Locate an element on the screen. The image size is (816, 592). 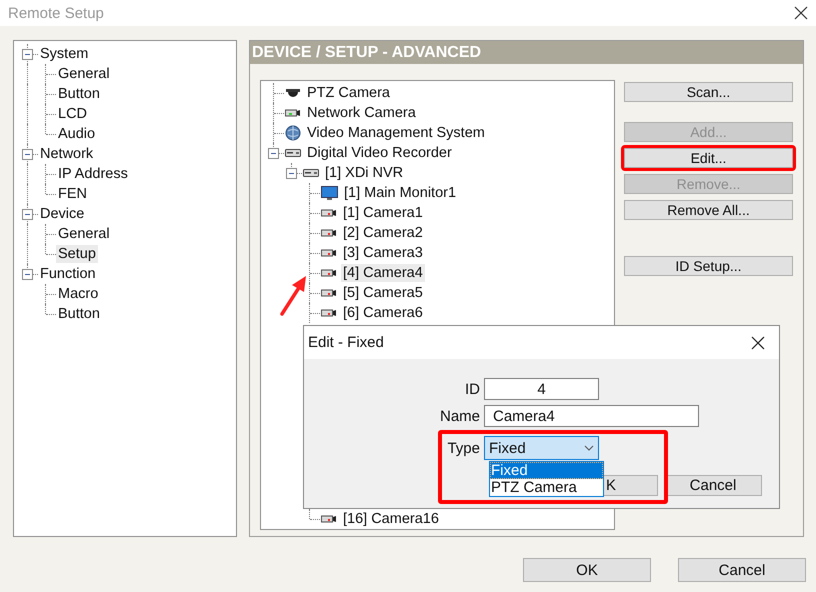
field-label: Type is located at coordinates (463, 448).